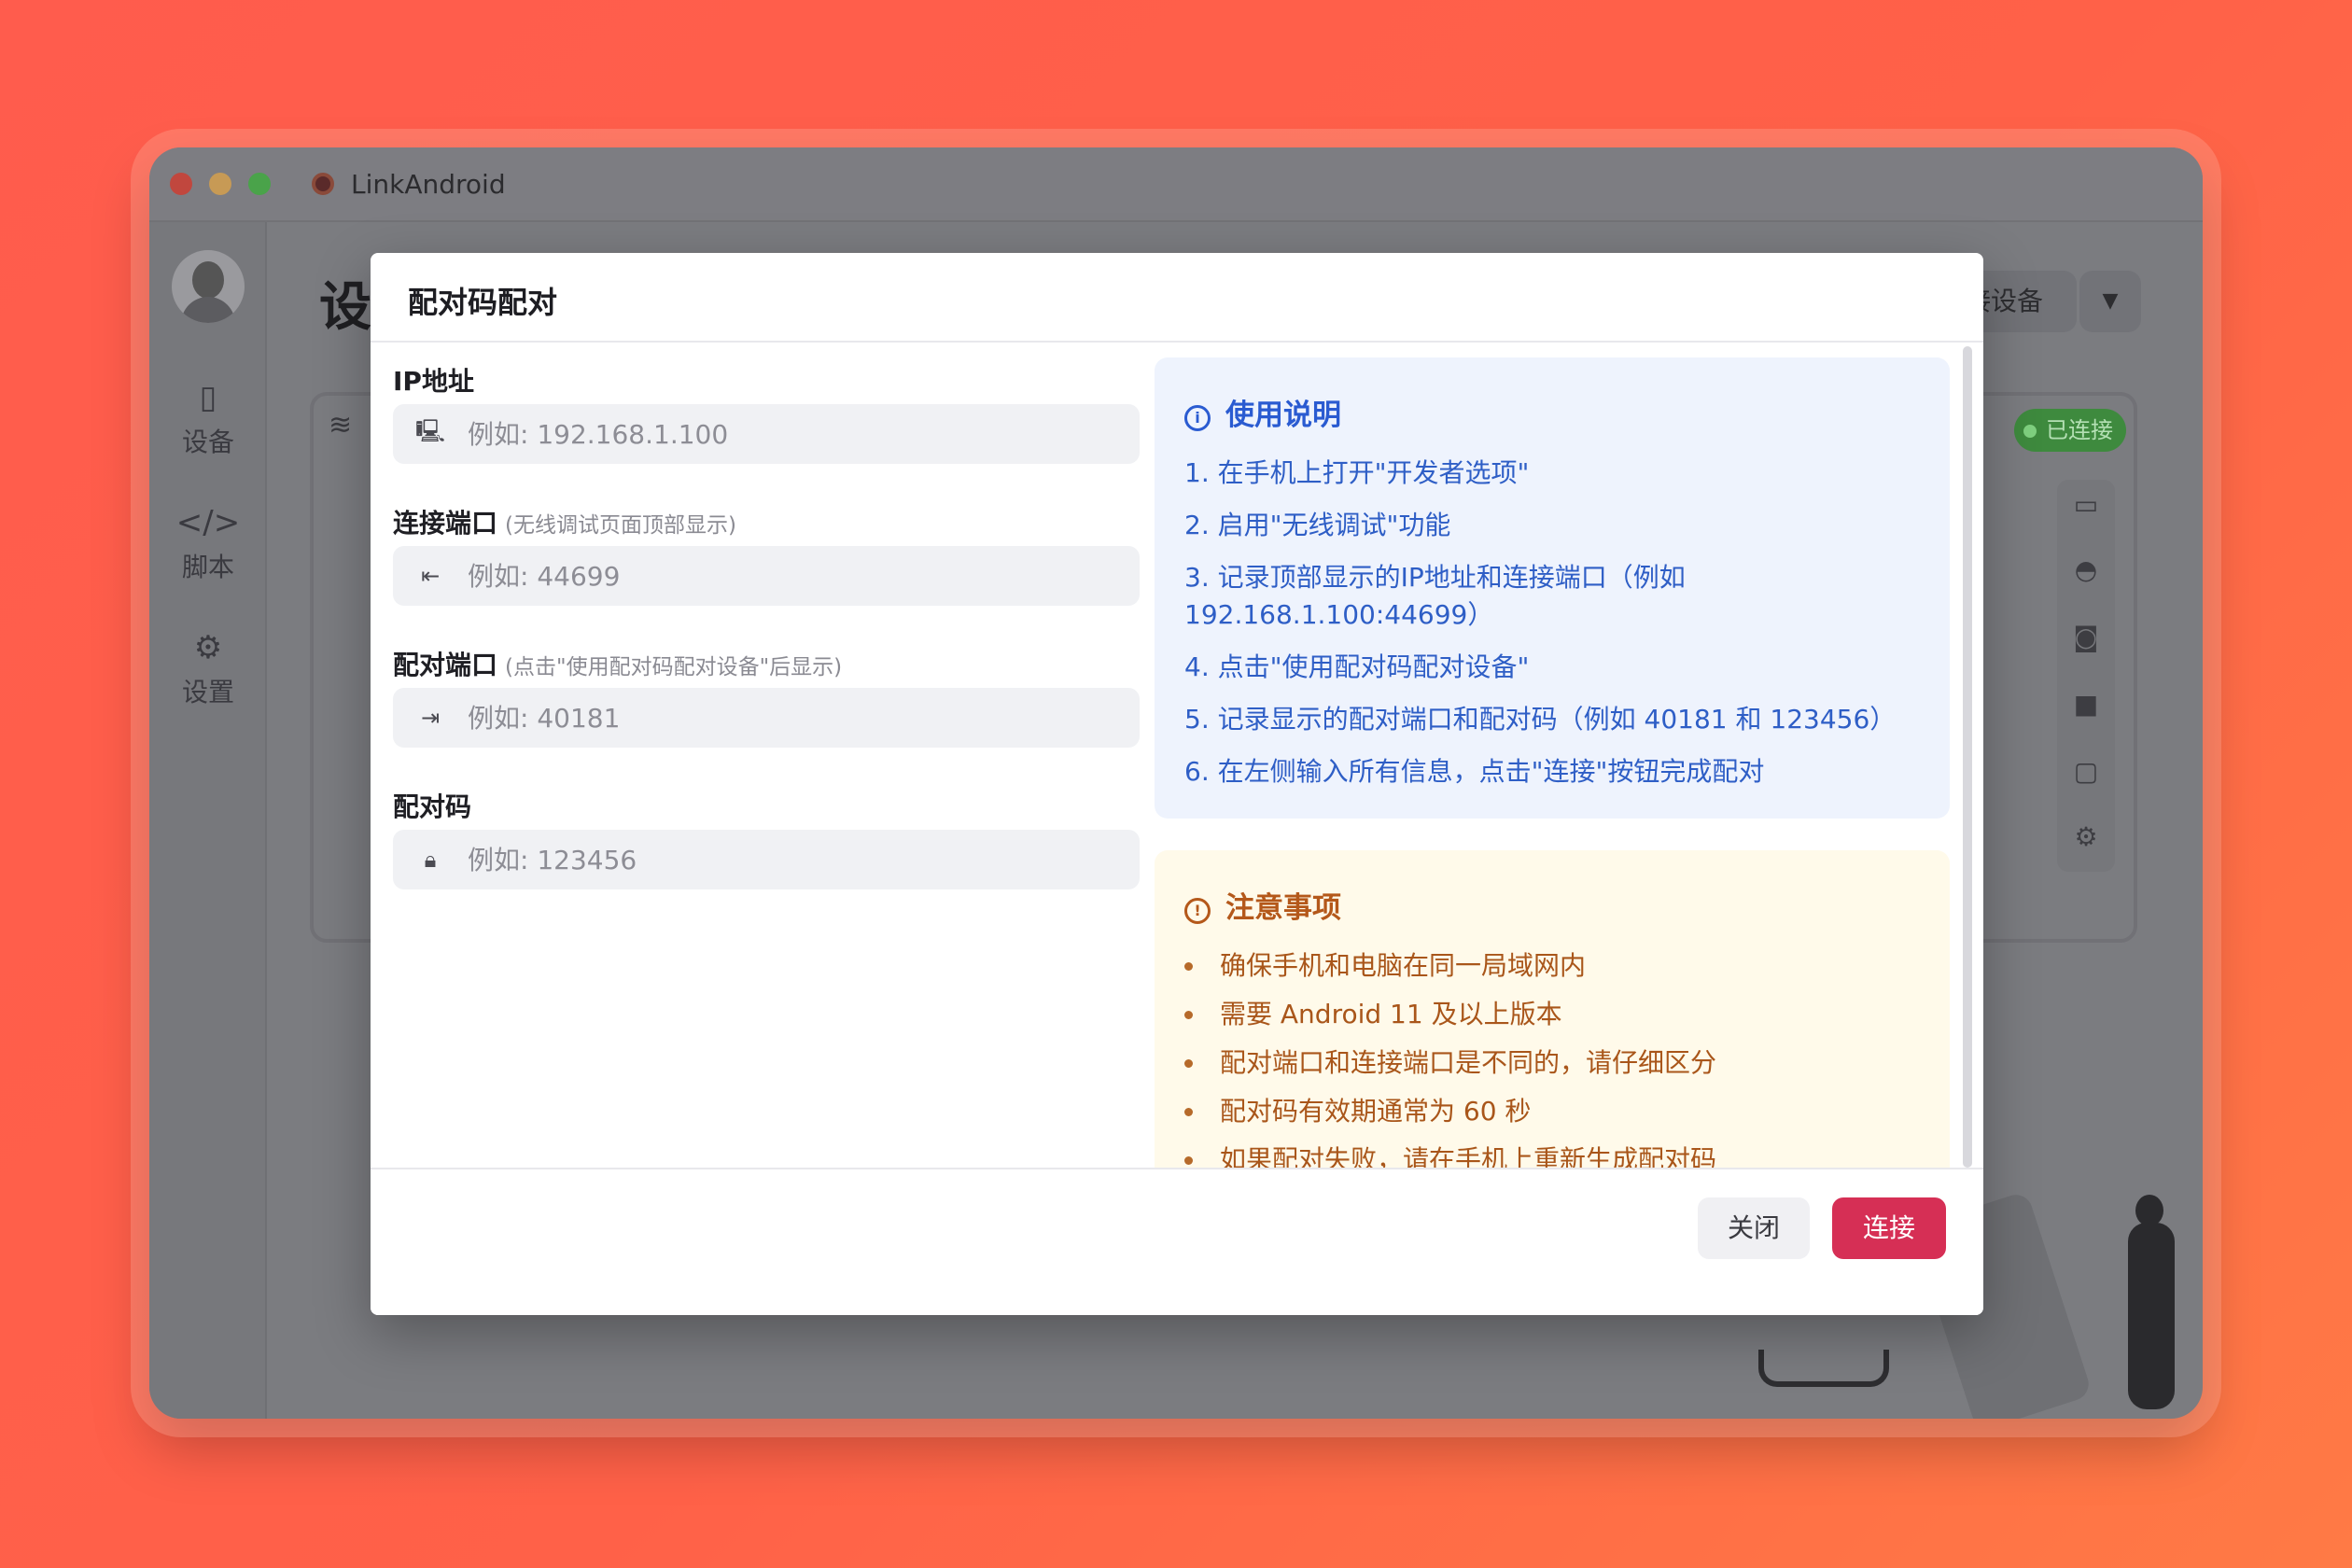 The height and width of the screenshot is (1568, 2352). I want to click on cast-icon: ▭, so click(2086, 504).